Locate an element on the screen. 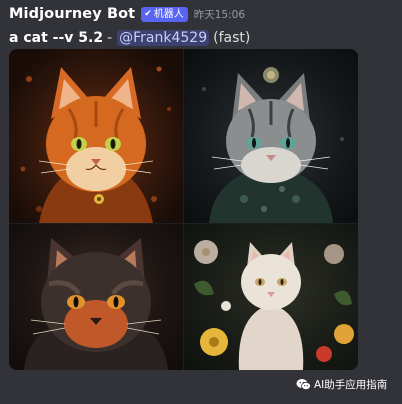 This screenshot has width=402, height=404. watermark: AI助手应用指南 is located at coordinates (341, 384).